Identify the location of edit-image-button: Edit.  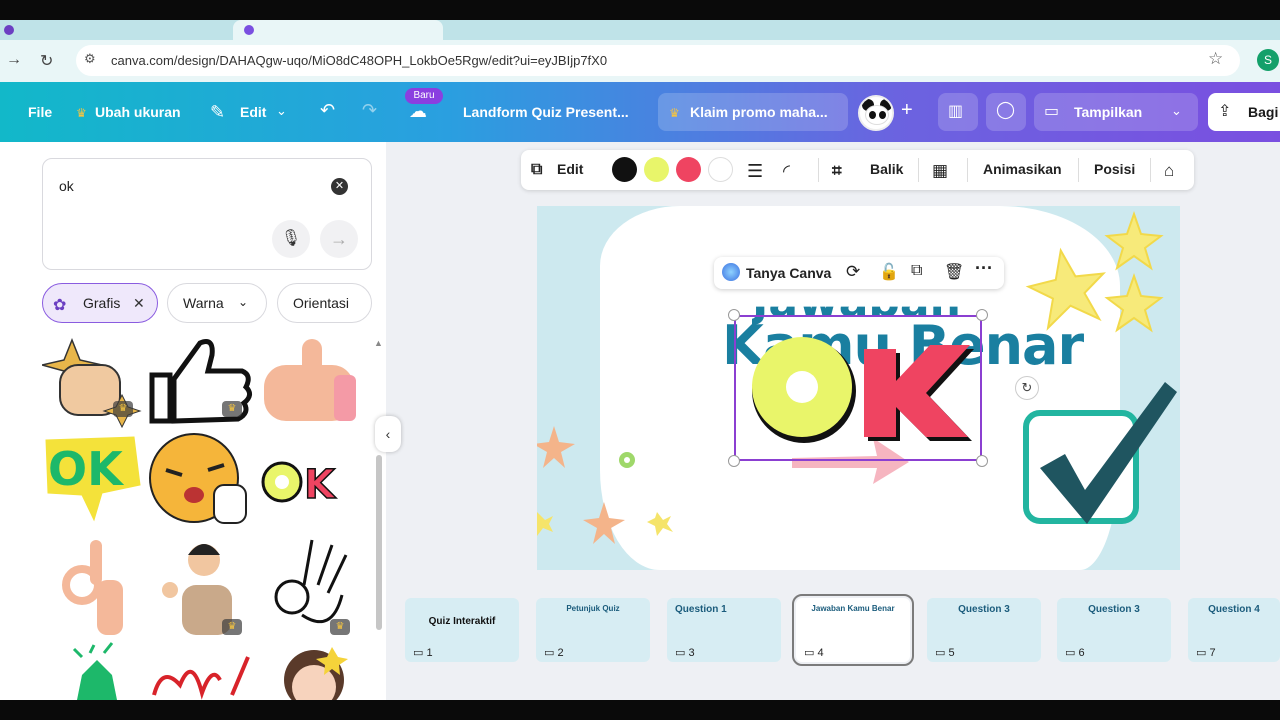
(570, 169).